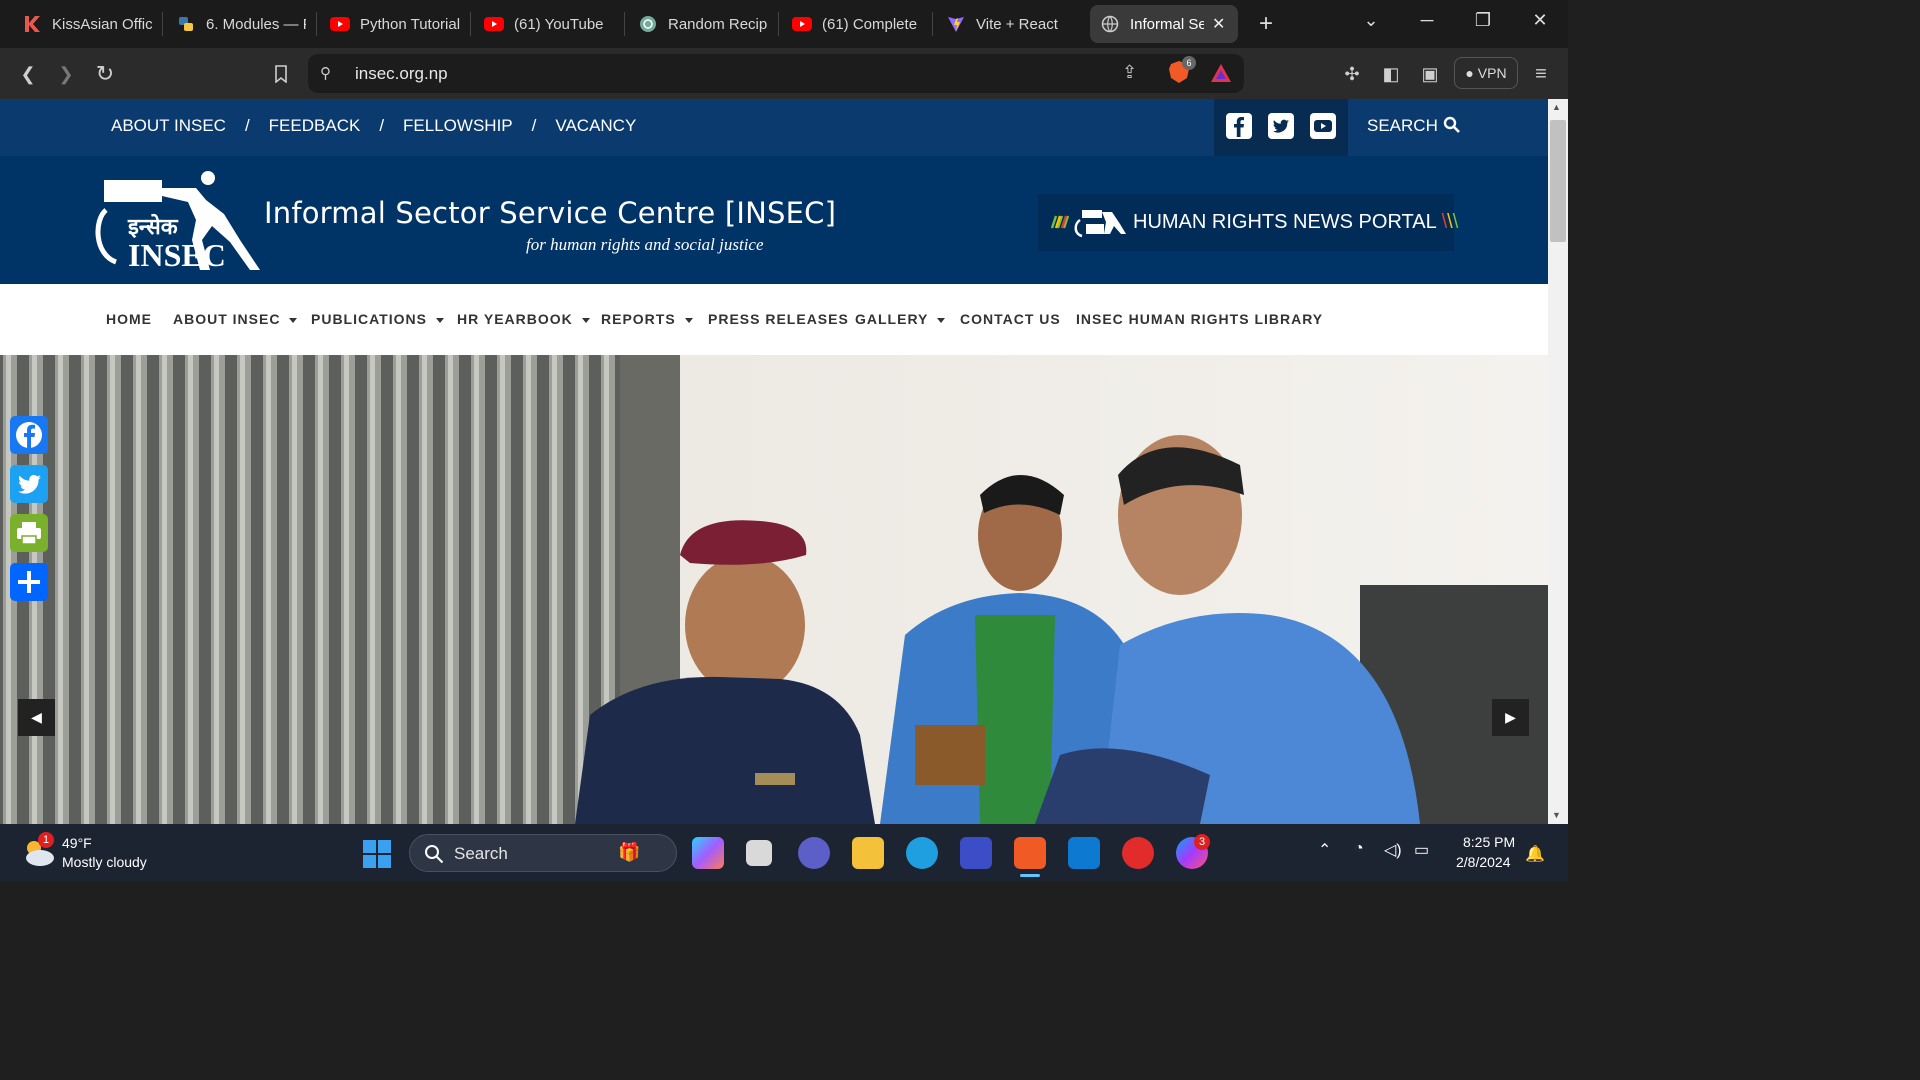 Image resolution: width=1920 pixels, height=1080 pixels. What do you see at coordinates (1030, 853) in the screenshot?
I see `brave-browser-icon` at bounding box center [1030, 853].